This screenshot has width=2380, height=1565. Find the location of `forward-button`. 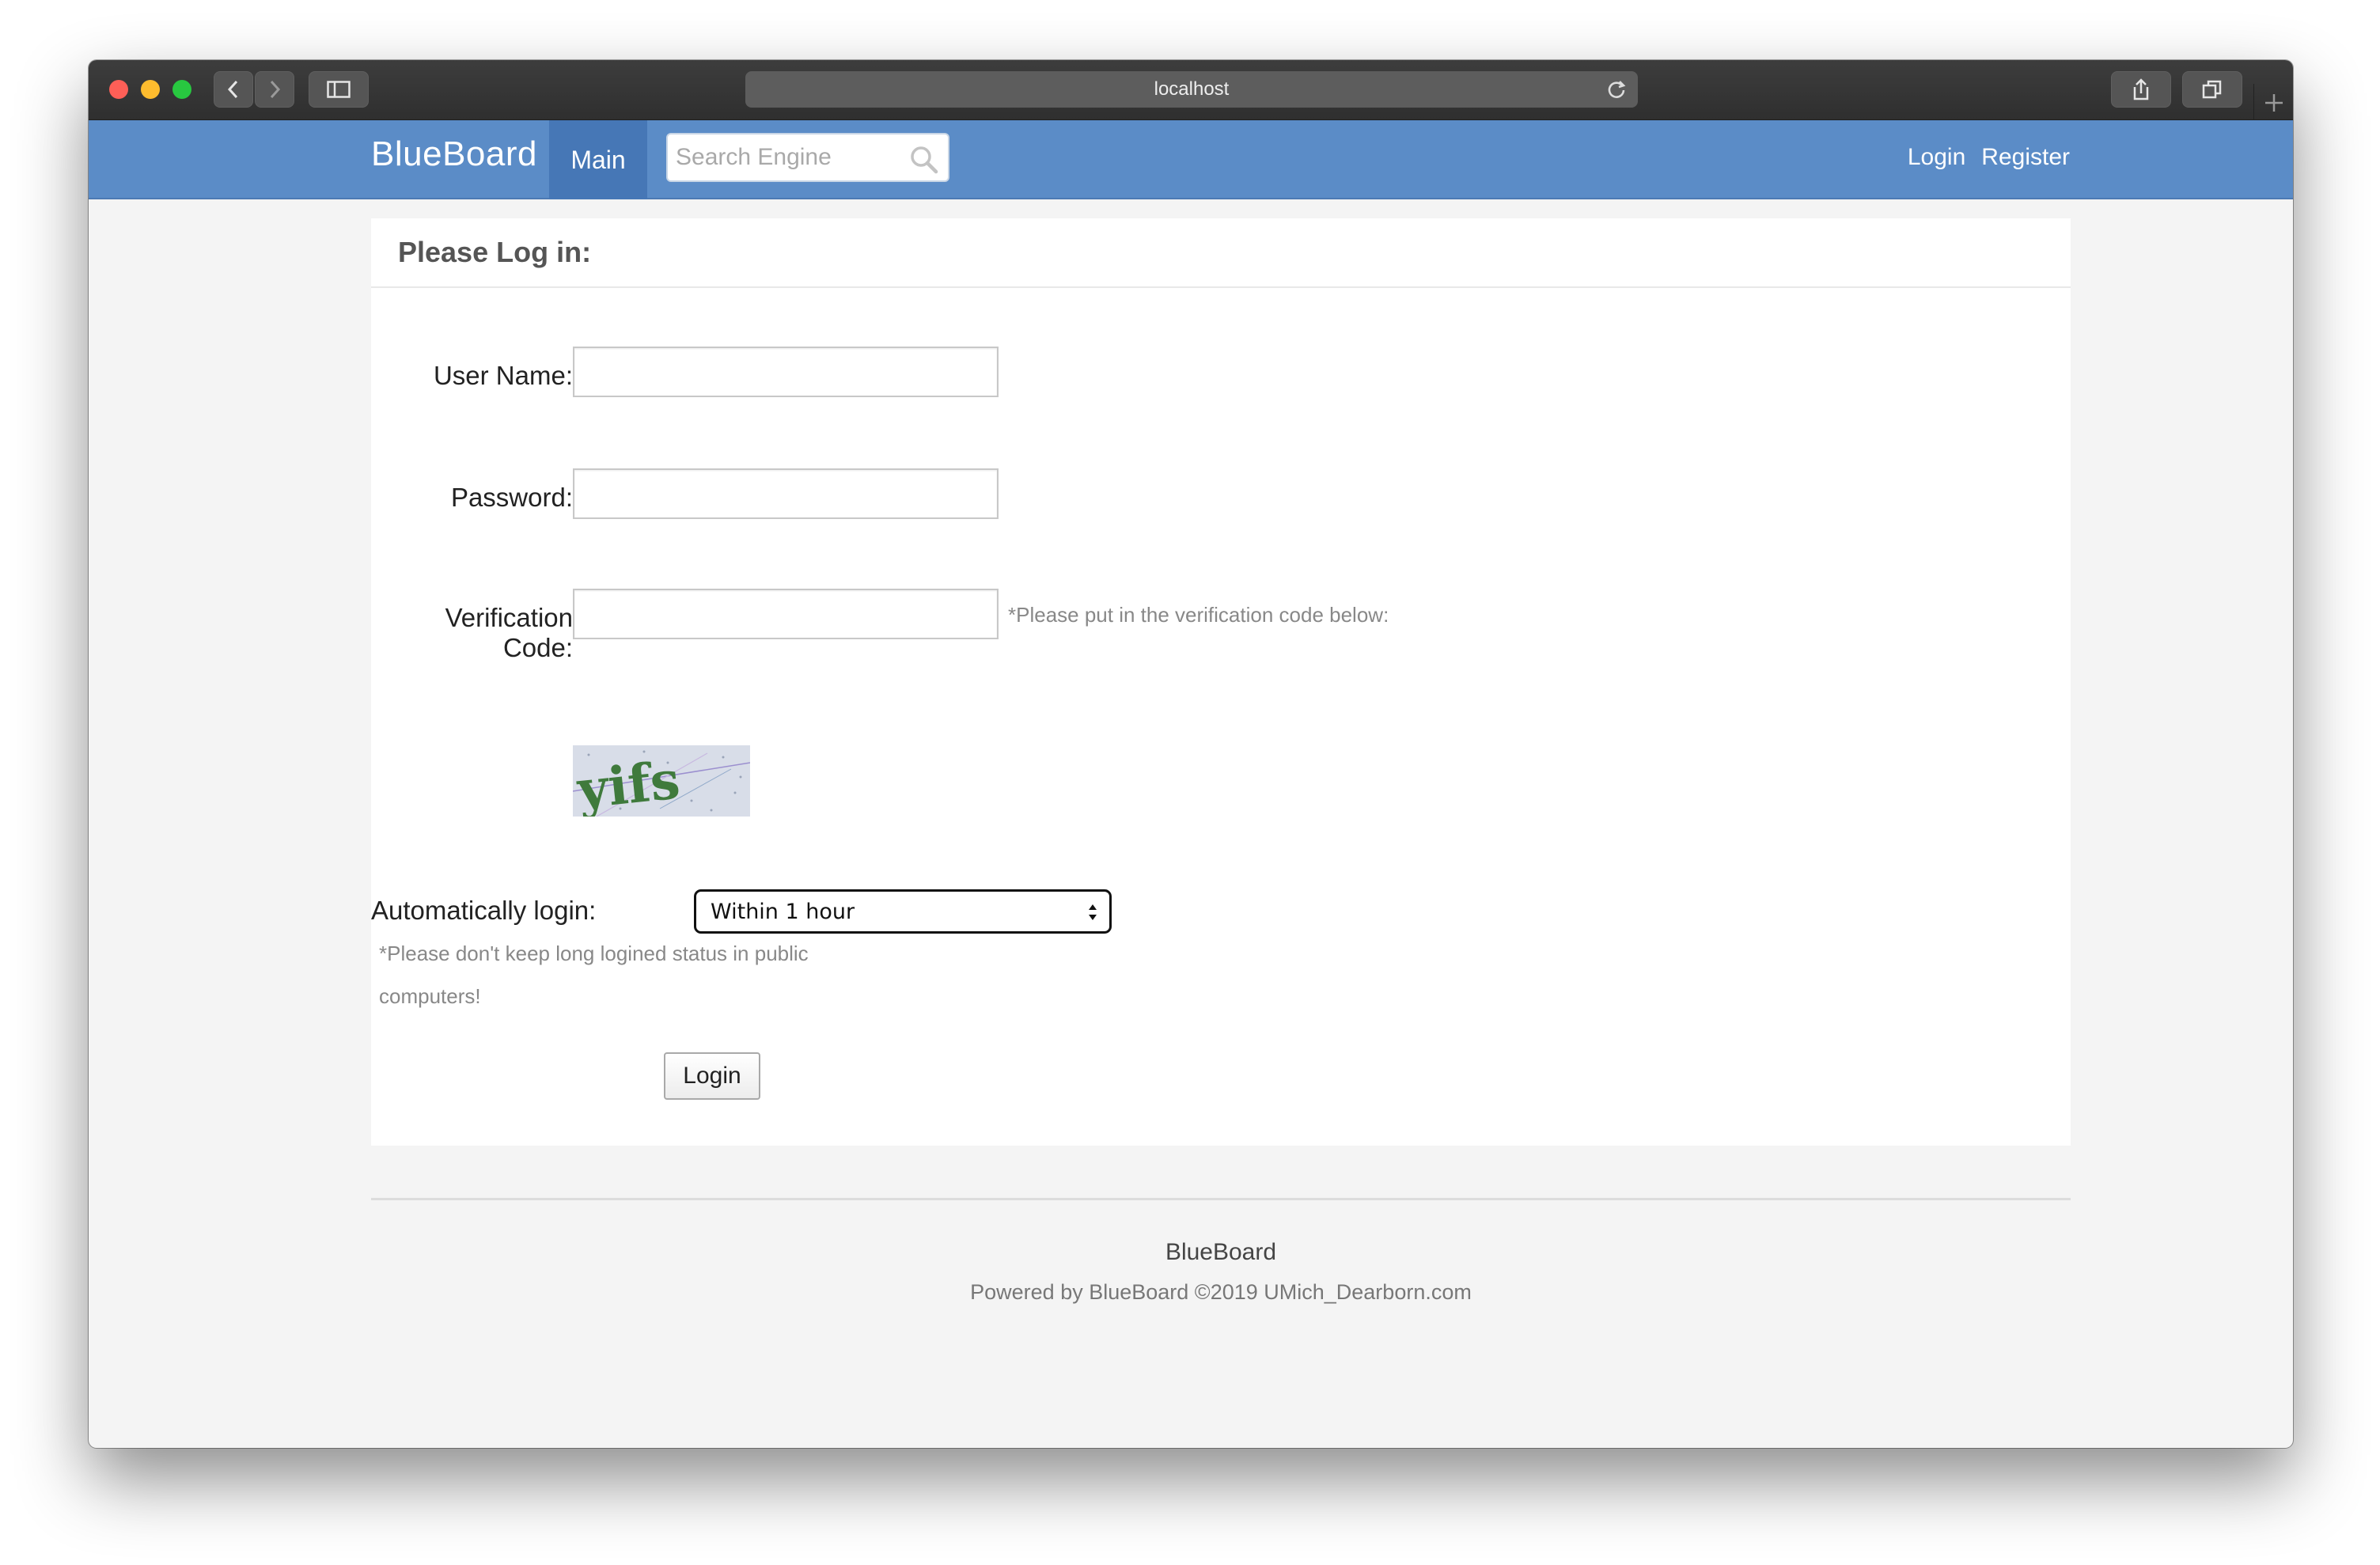

forward-button is located at coordinates (274, 89).